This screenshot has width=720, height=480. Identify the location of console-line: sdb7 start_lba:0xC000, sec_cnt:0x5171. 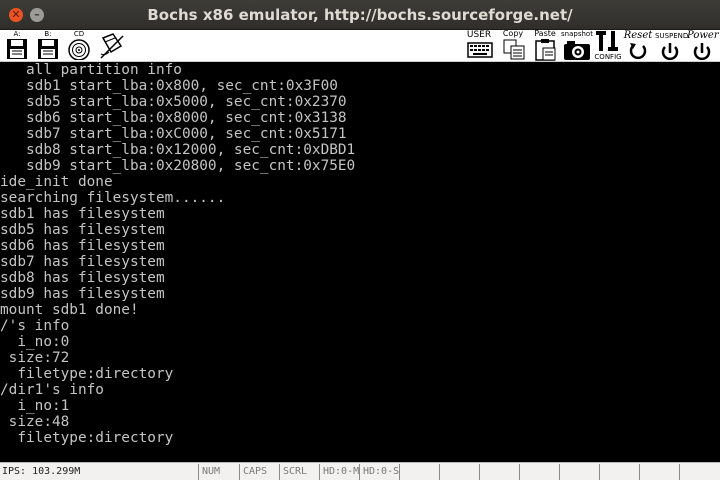
(173, 134).